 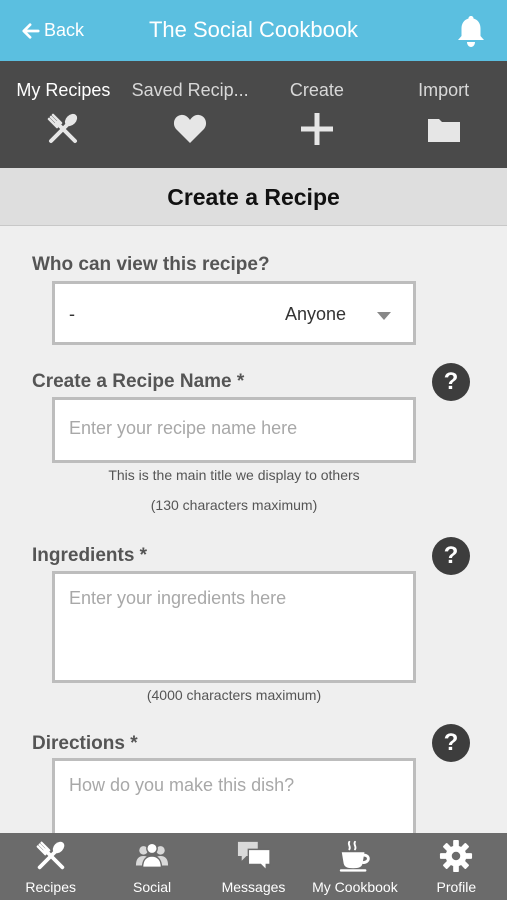 I want to click on ingredients-limit: (4000 characters maximum), so click(x=234, y=695).